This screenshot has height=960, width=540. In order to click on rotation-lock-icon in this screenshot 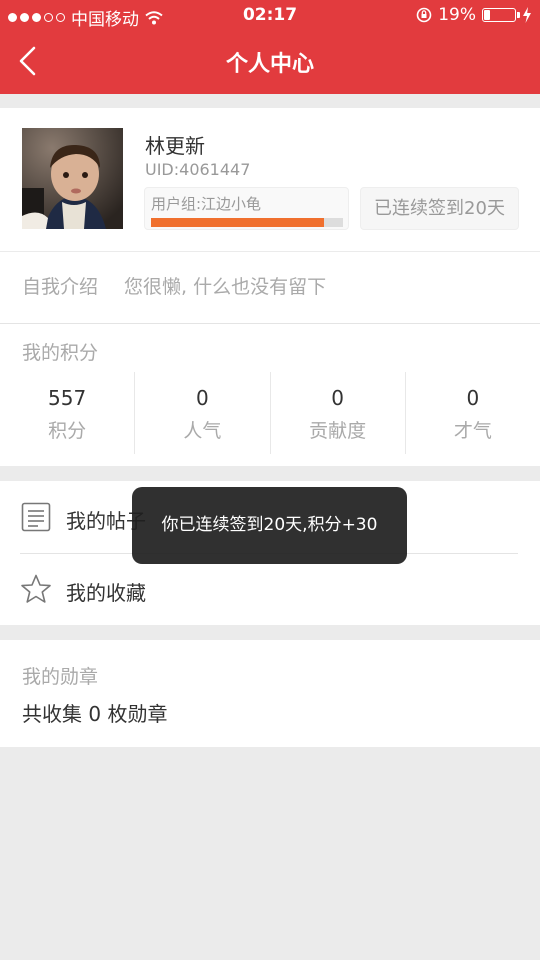, I will do `click(424, 15)`.